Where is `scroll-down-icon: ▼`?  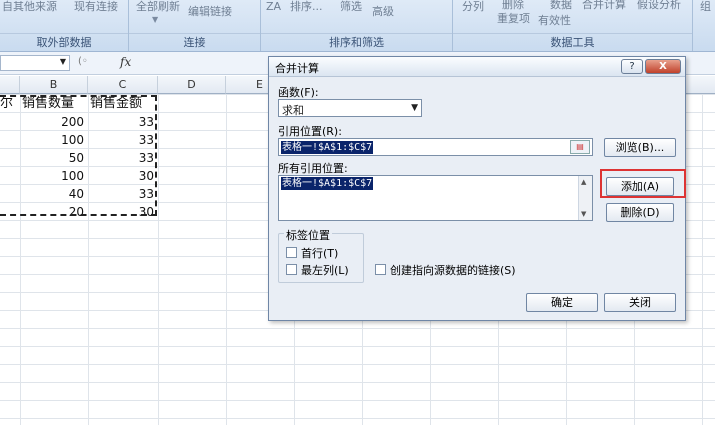
scroll-down-icon: ▼ is located at coordinates (583, 214).